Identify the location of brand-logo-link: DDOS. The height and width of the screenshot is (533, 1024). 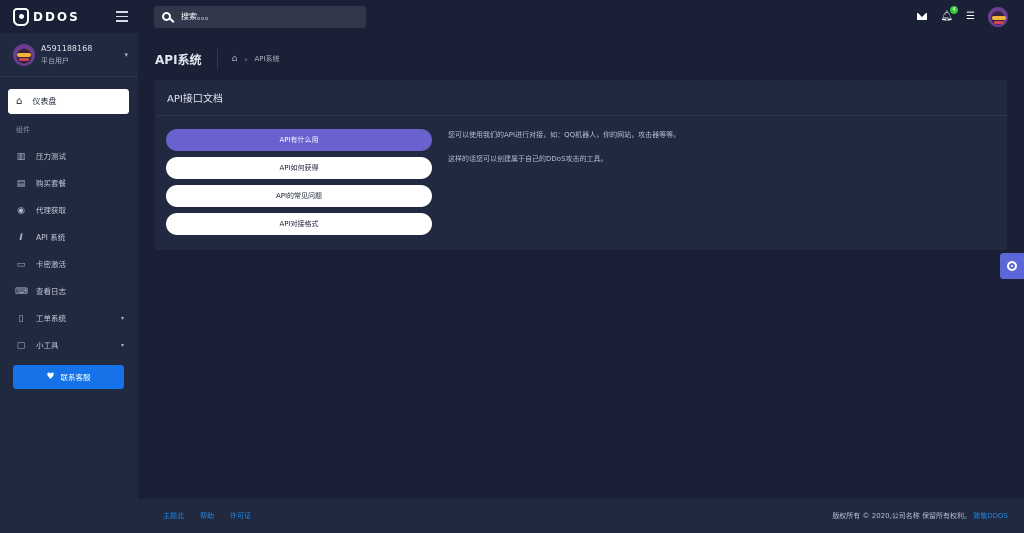
(46, 16).